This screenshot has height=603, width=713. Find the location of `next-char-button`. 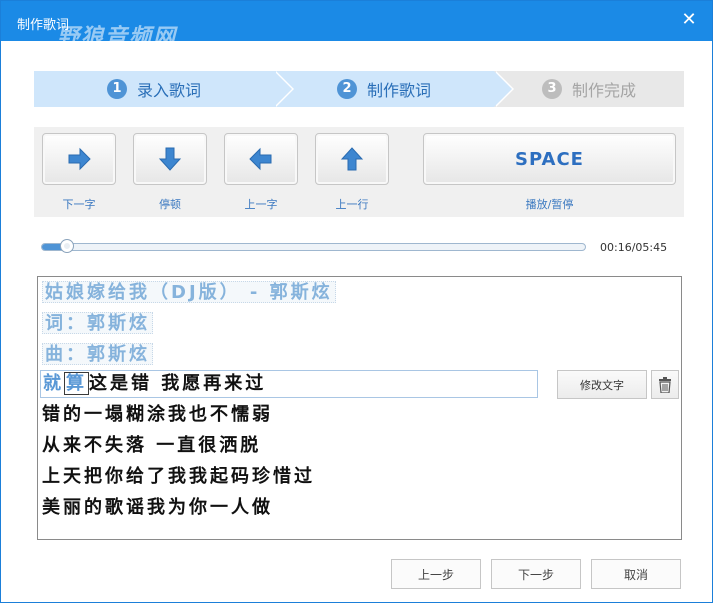

next-char-button is located at coordinates (79, 159).